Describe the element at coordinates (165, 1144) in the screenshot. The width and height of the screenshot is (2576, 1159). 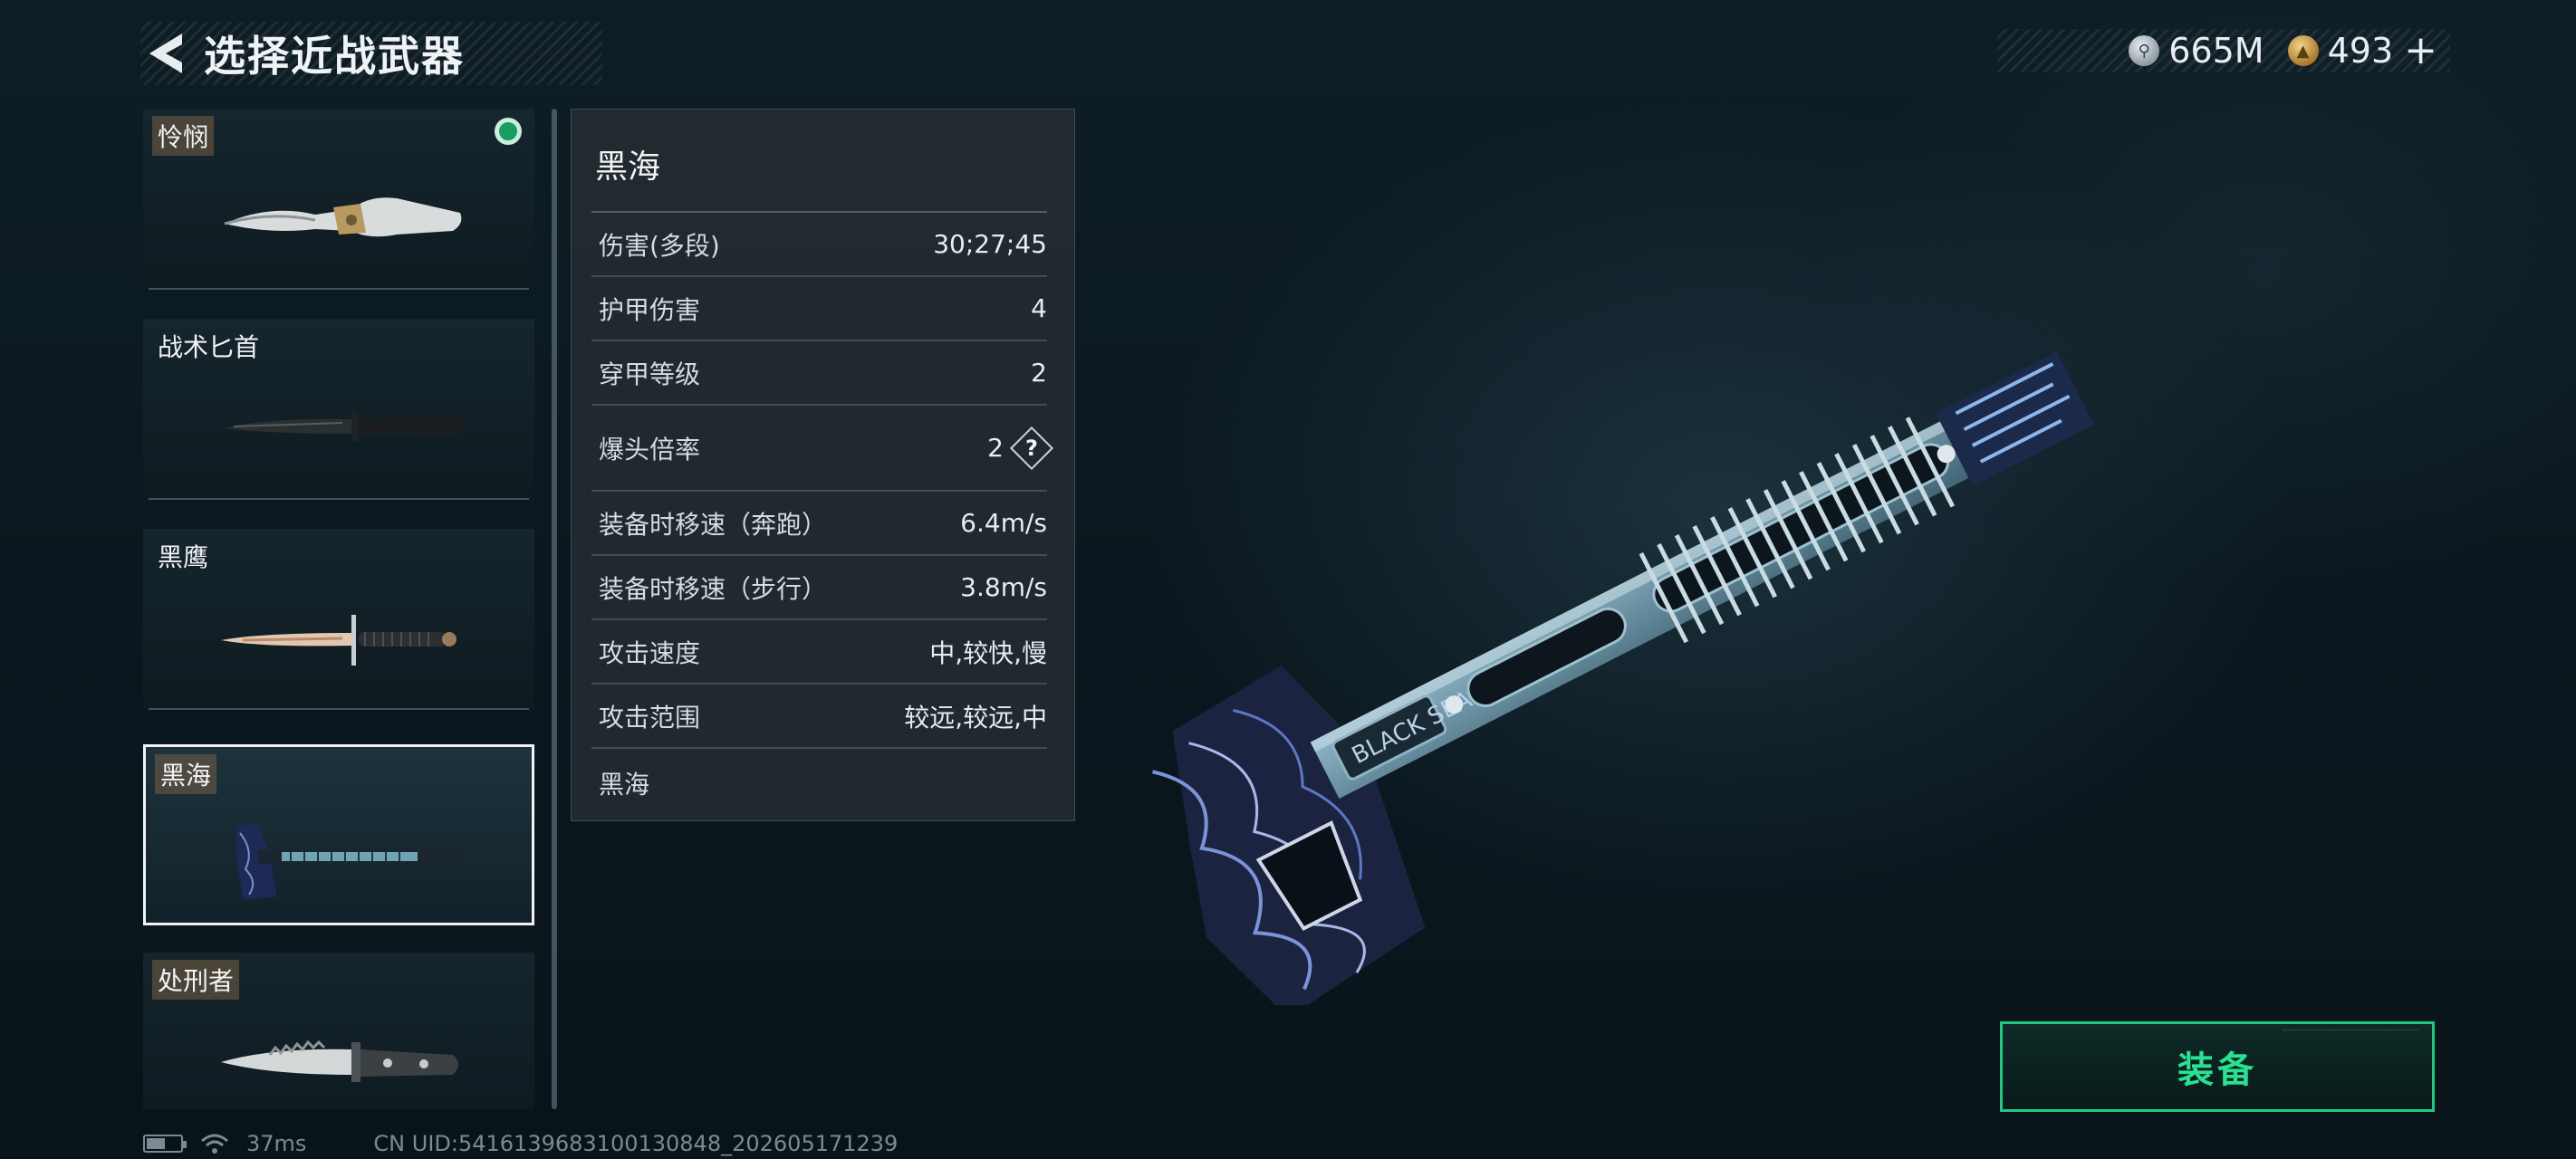
I see `battery-icon` at that location.